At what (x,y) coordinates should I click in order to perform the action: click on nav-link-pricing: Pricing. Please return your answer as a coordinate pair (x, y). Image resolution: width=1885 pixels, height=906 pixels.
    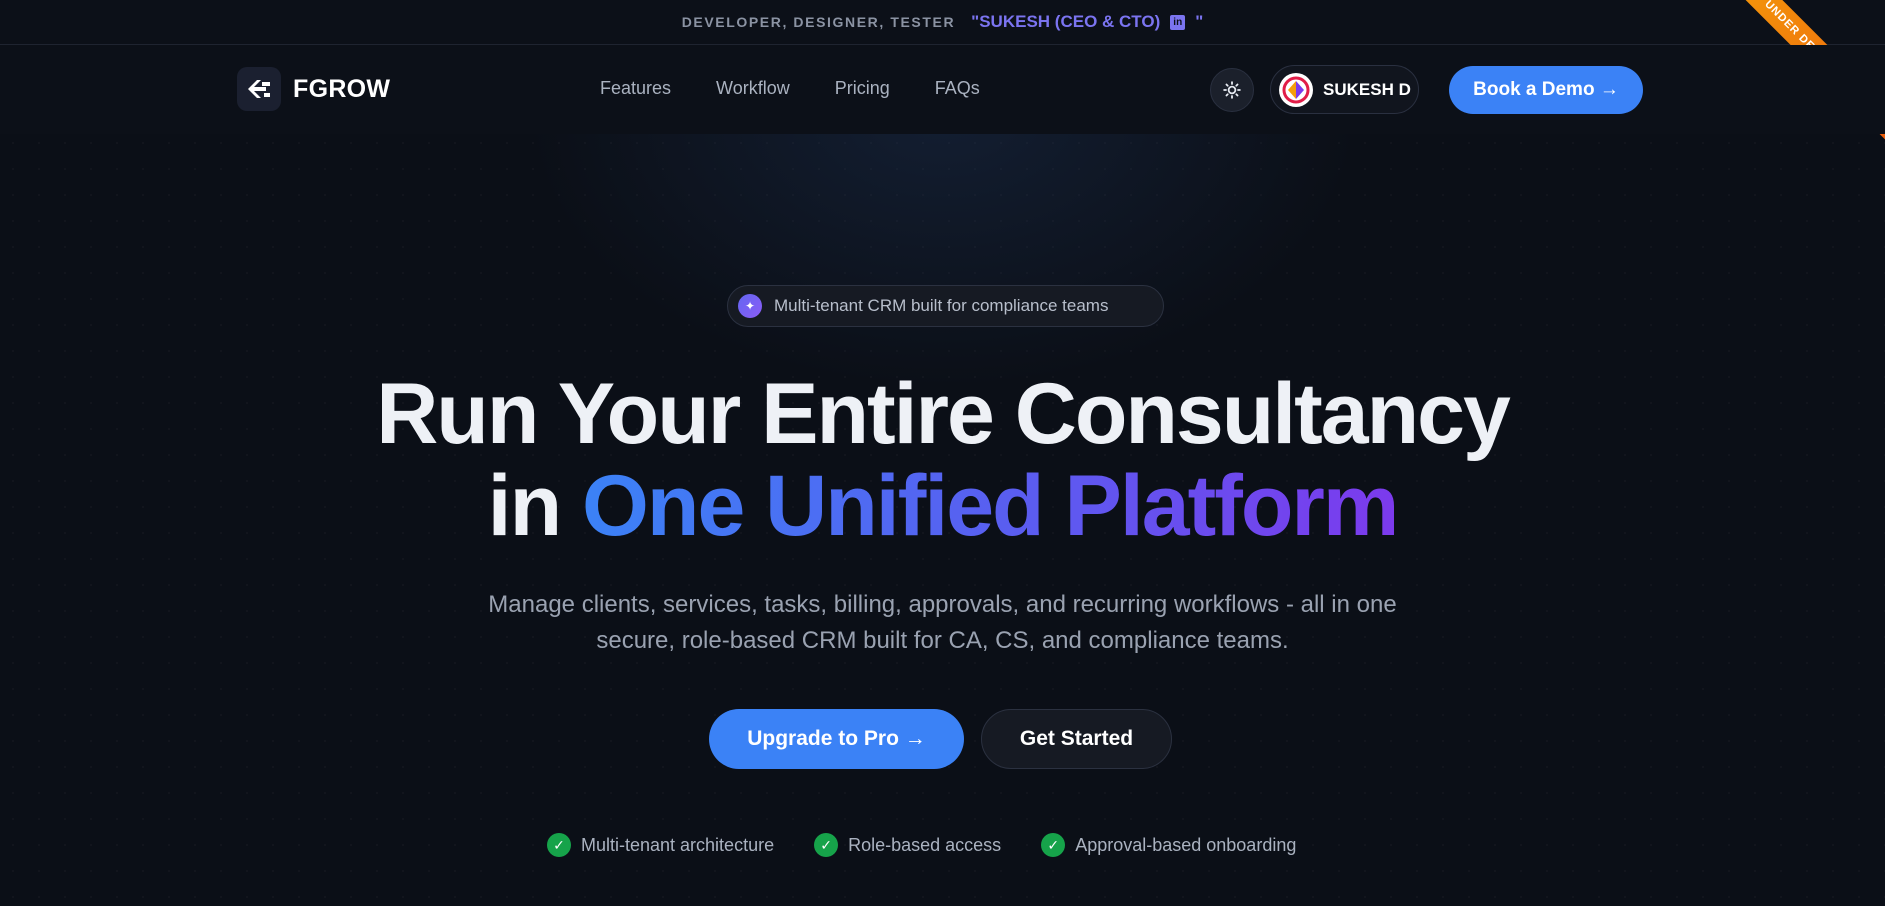
    Looking at the image, I should click on (862, 88).